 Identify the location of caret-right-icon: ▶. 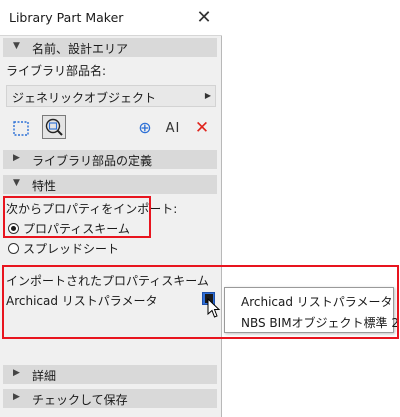
(207, 95).